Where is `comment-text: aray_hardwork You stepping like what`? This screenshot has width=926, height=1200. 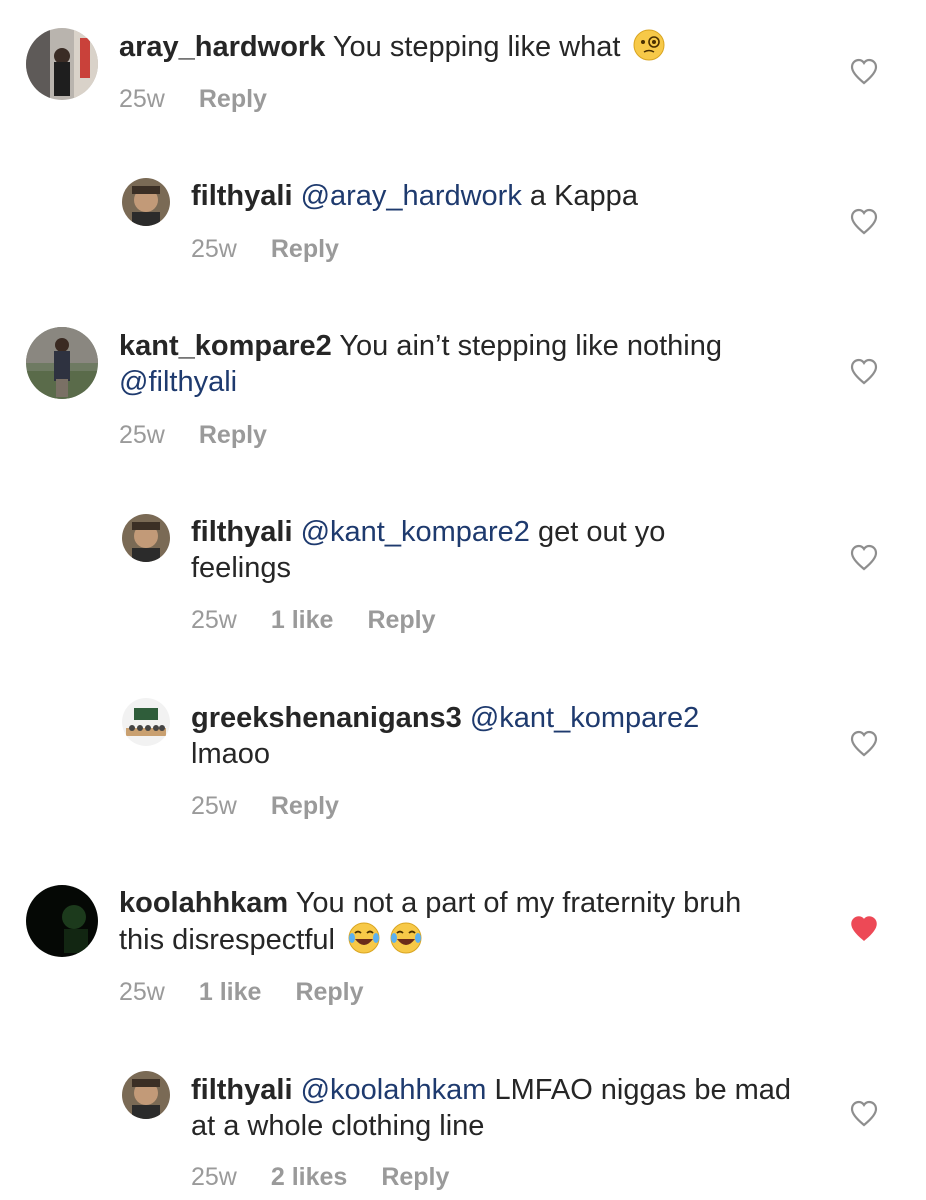 comment-text: aray_hardwork You stepping like what is located at coordinates (464, 49).